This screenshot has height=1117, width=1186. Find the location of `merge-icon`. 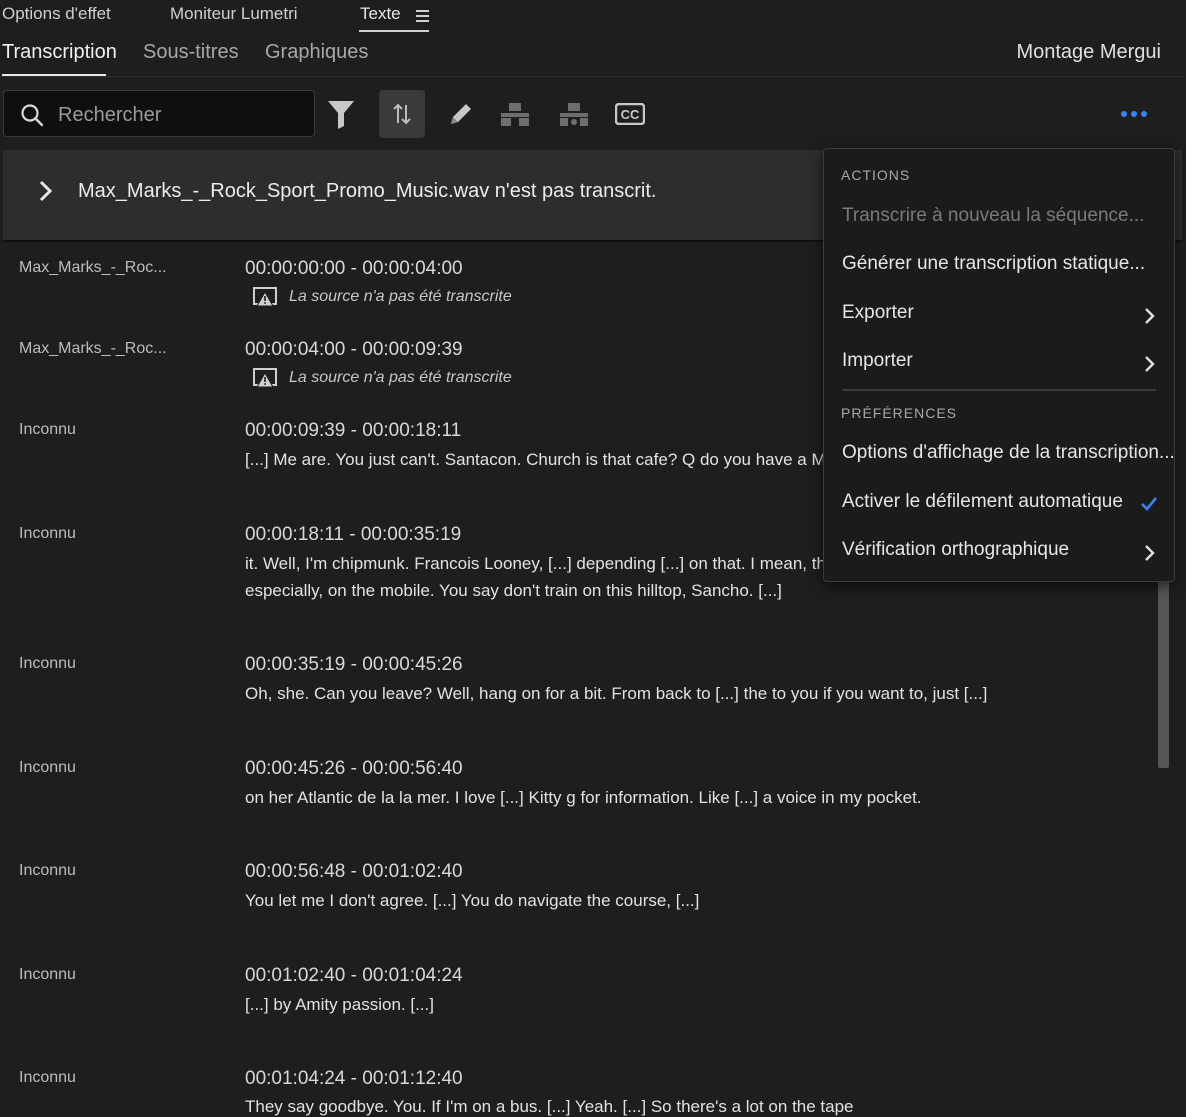

merge-icon is located at coordinates (515, 114).